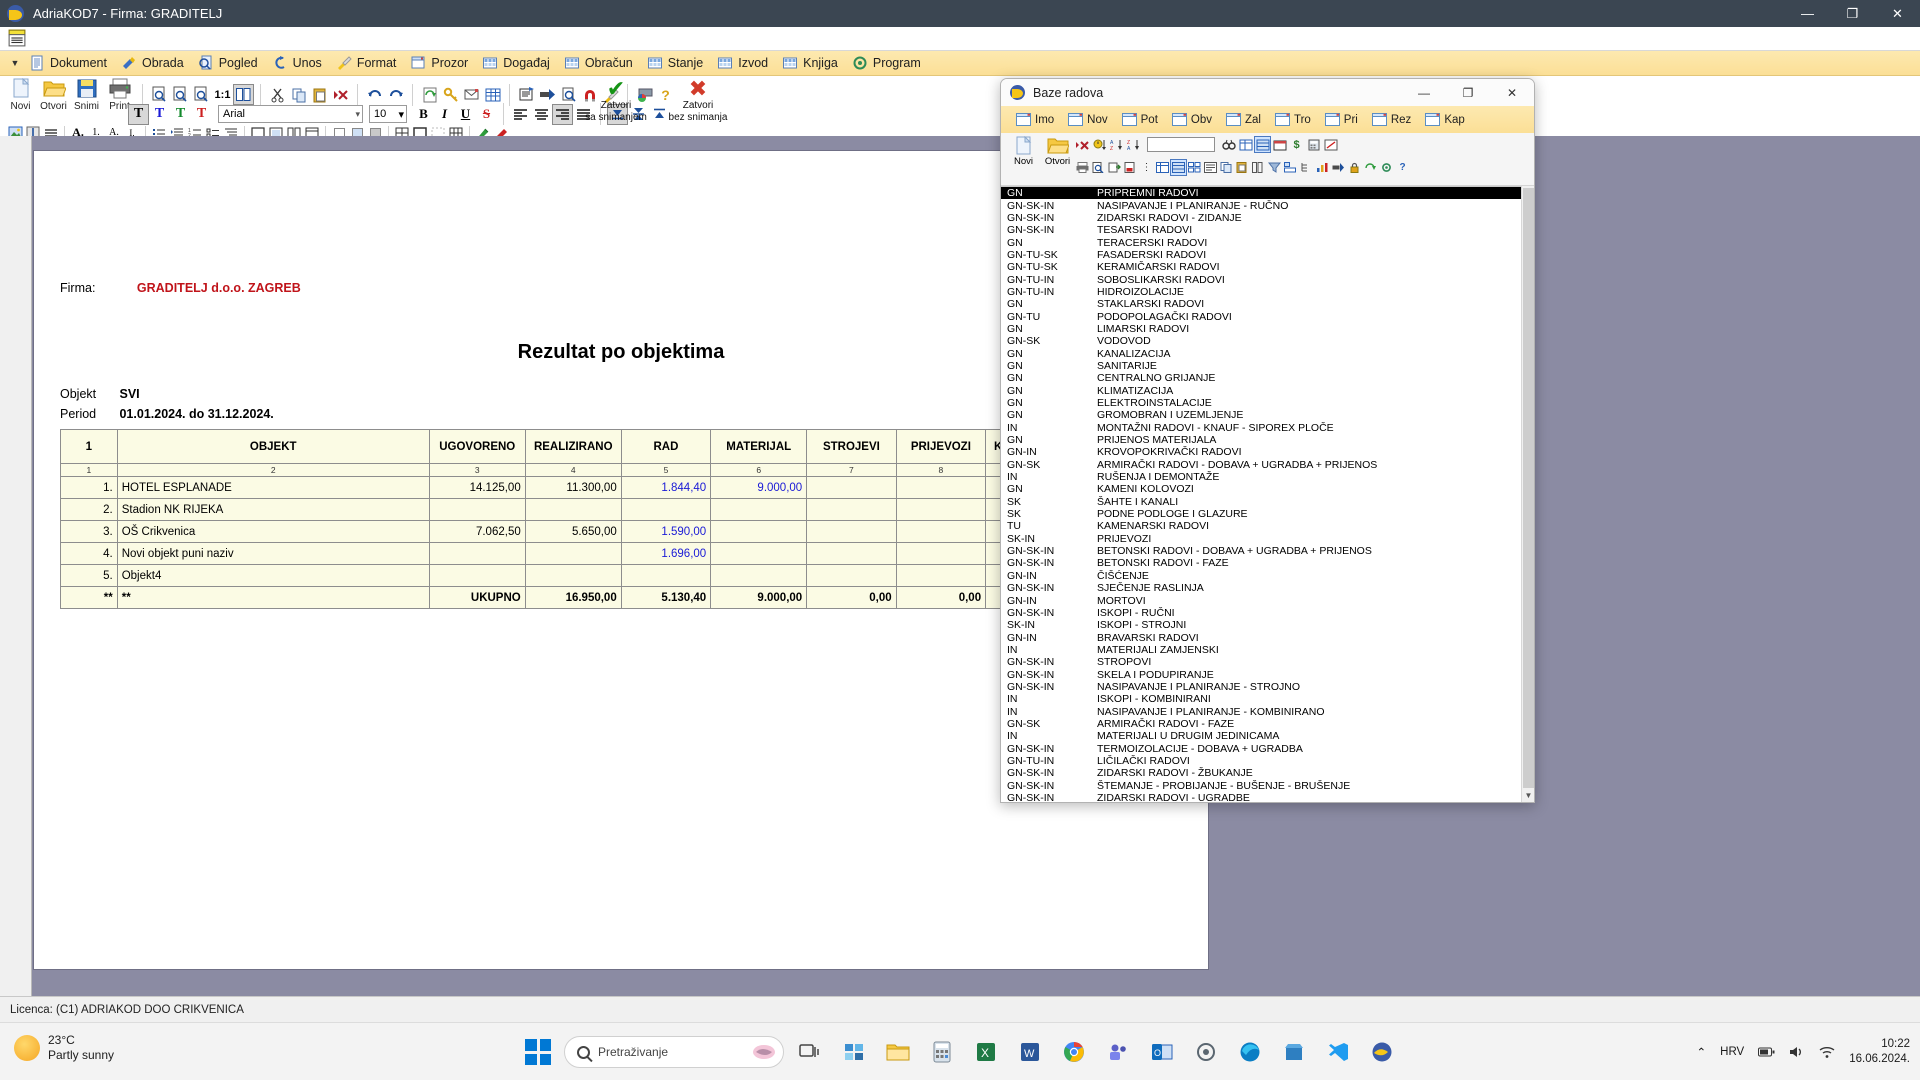  Describe the element at coordinates (368, 63) in the screenshot. I see `menu-item-format: Format` at that location.